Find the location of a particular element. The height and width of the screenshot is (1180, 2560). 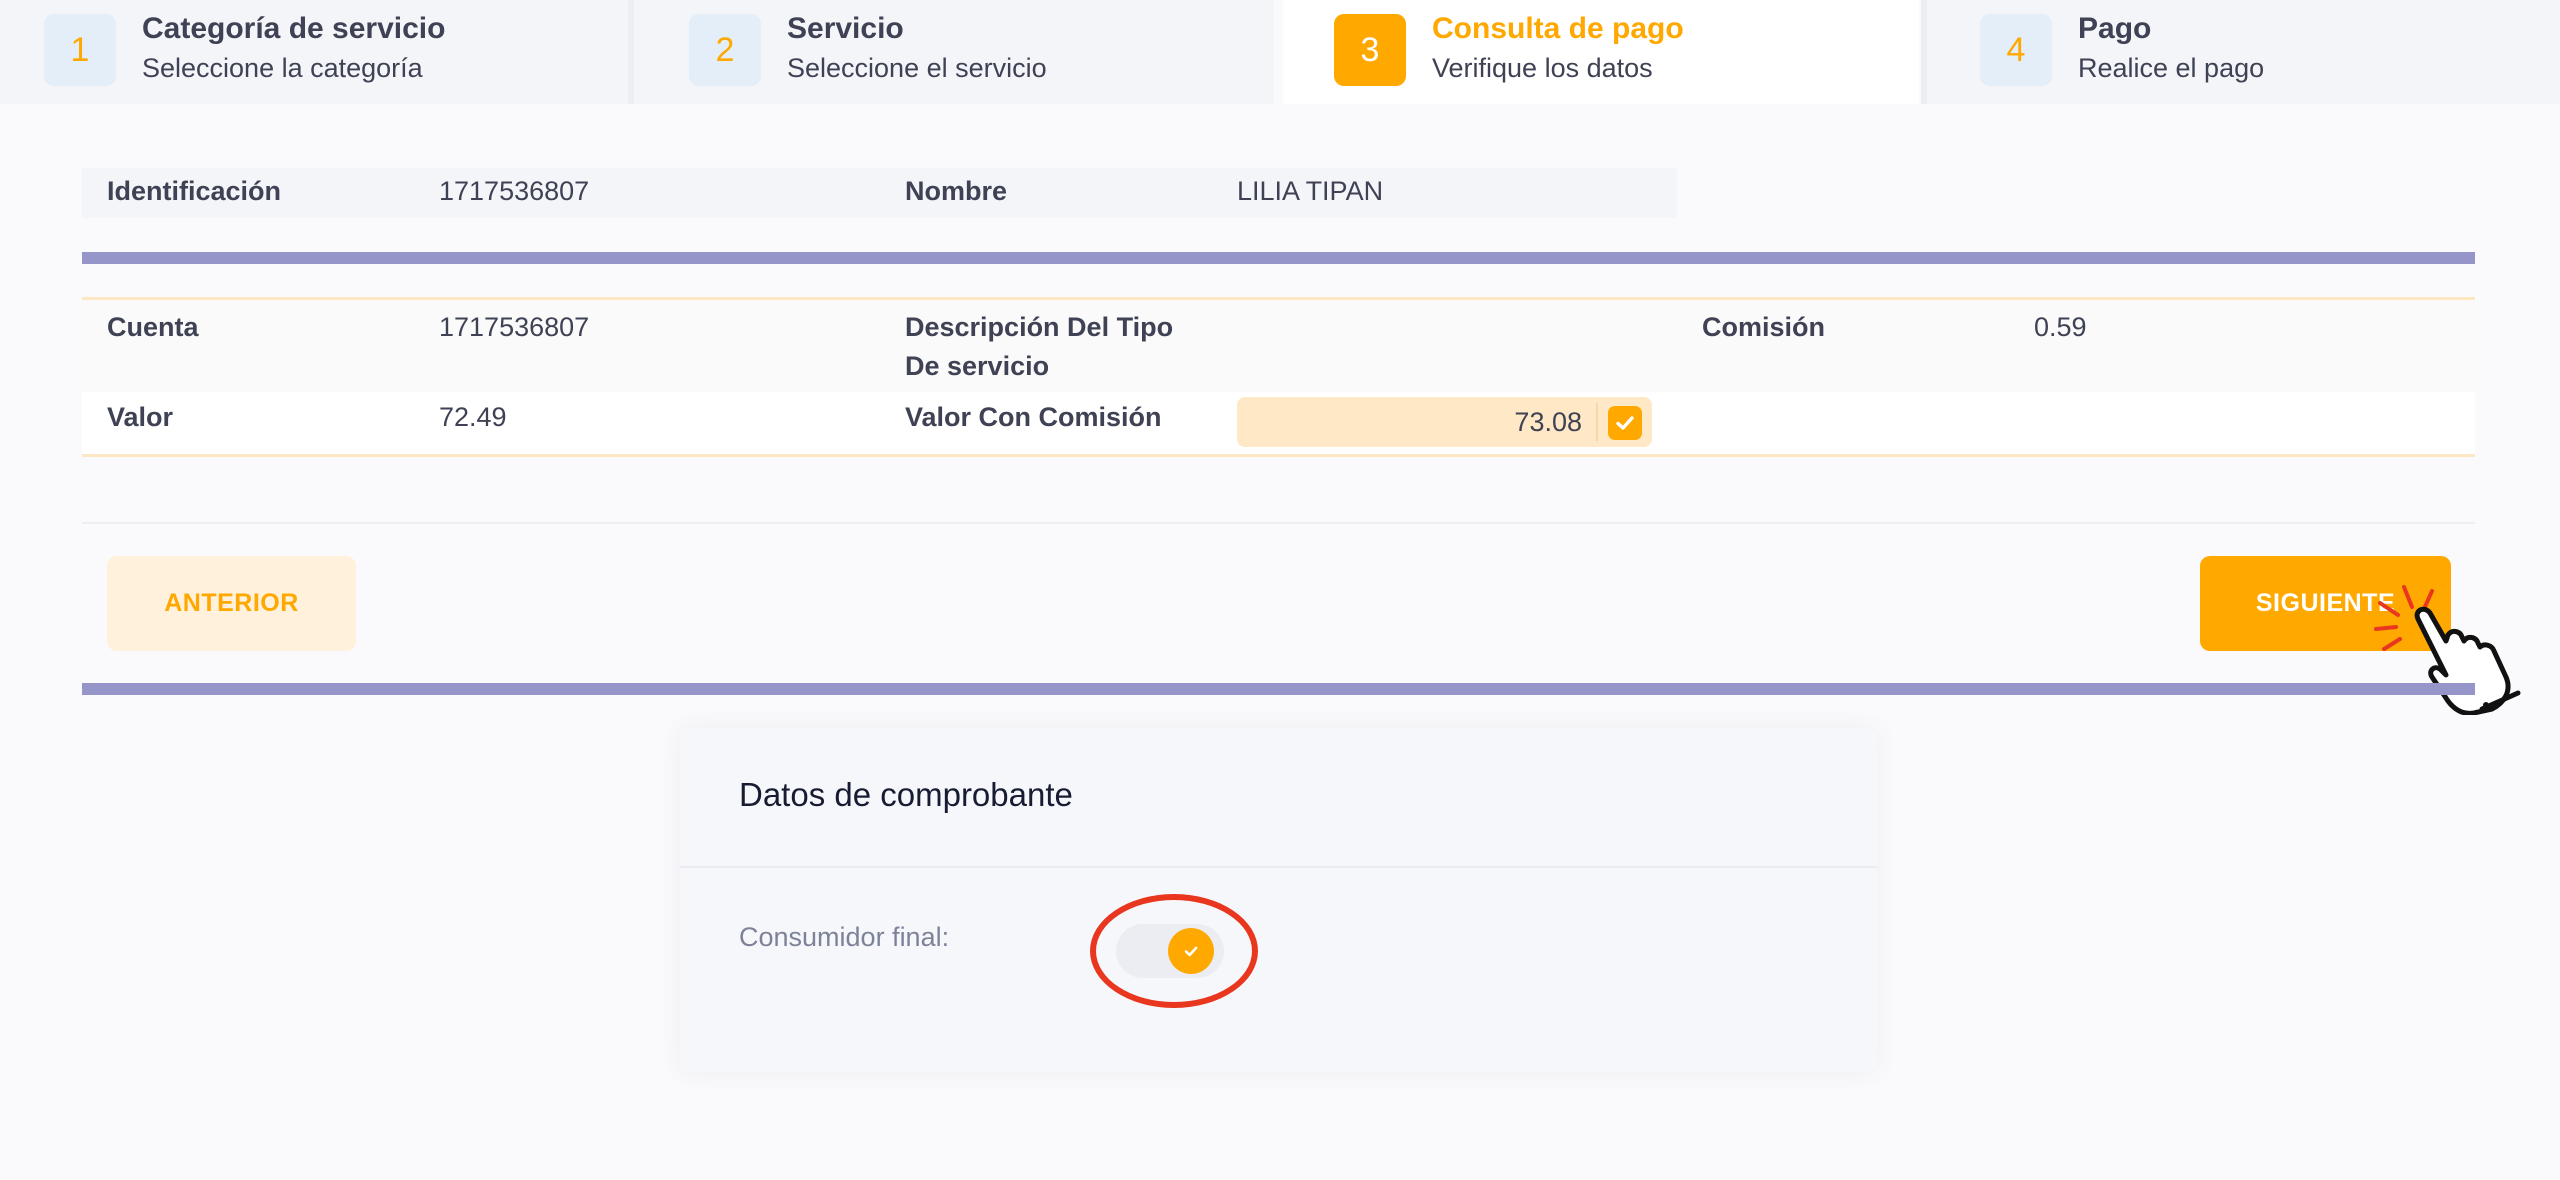

pointer-hand-icon is located at coordinates (2447, 650).